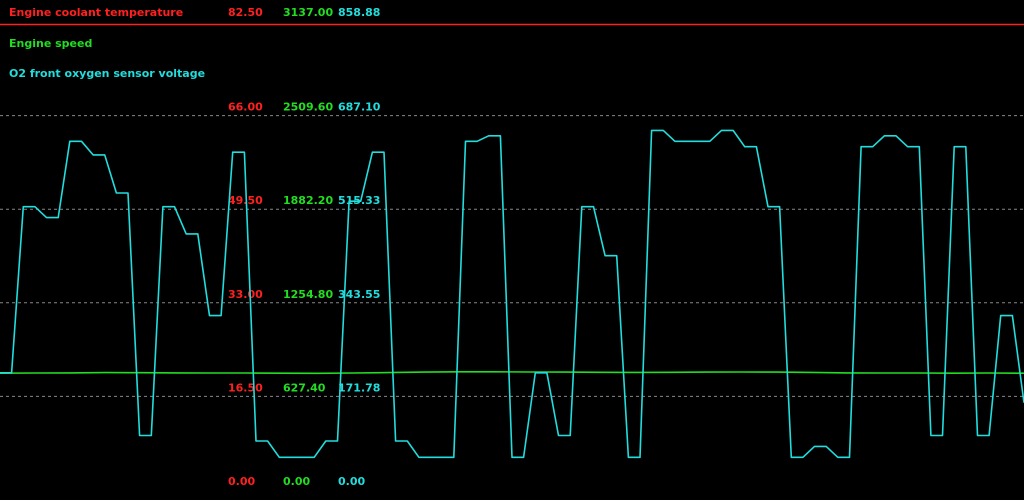 This screenshot has width=1024, height=500. What do you see at coordinates (96, 12) in the screenshot?
I see `legend-entry-1: Engine coolant temperature` at bounding box center [96, 12].